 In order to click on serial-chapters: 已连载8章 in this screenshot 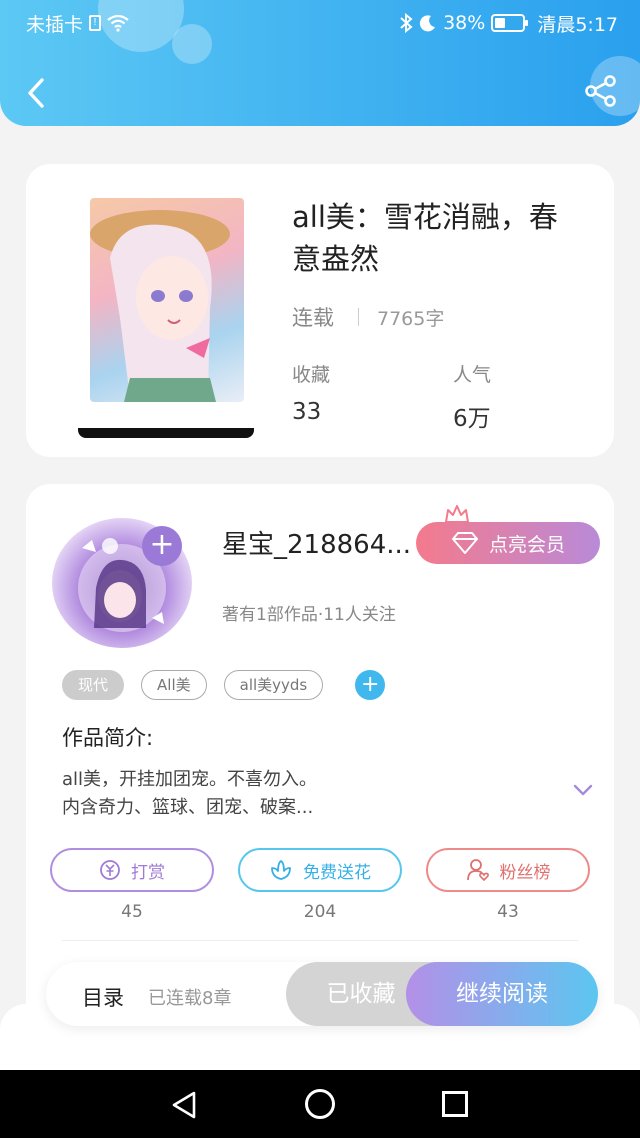, I will do `click(190, 998)`.